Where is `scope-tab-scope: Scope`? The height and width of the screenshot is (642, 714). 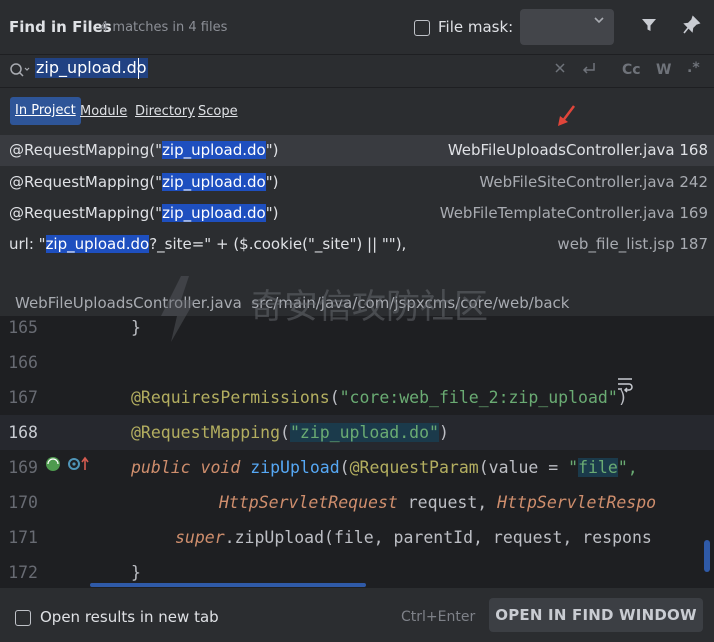 scope-tab-scope: Scope is located at coordinates (218, 111).